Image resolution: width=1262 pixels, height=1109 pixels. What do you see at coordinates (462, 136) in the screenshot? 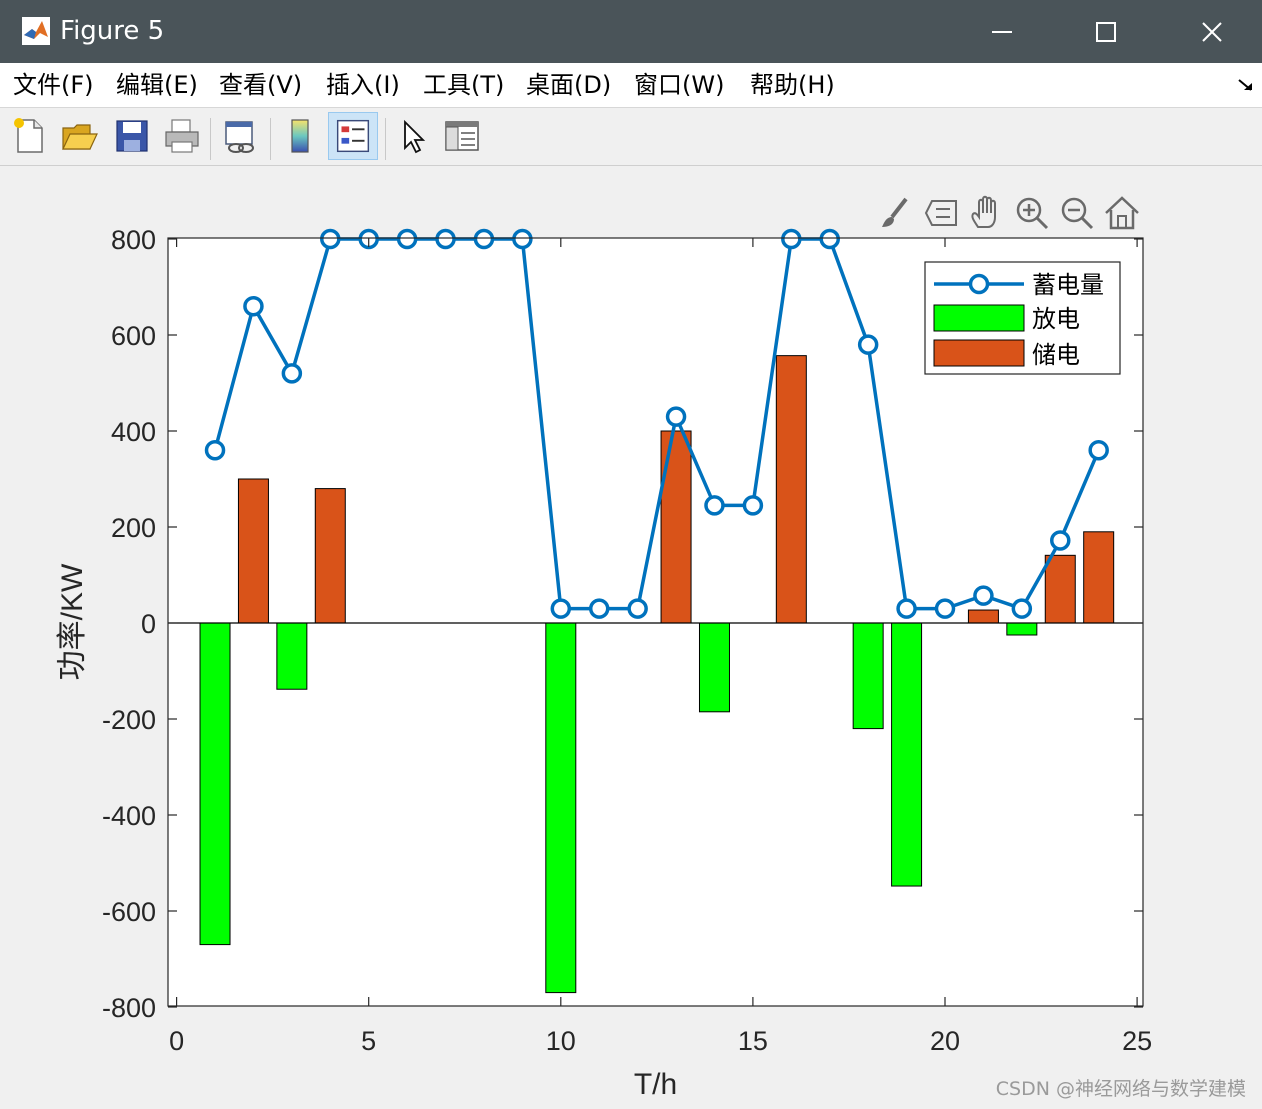
I see `property-inspector-icon` at bounding box center [462, 136].